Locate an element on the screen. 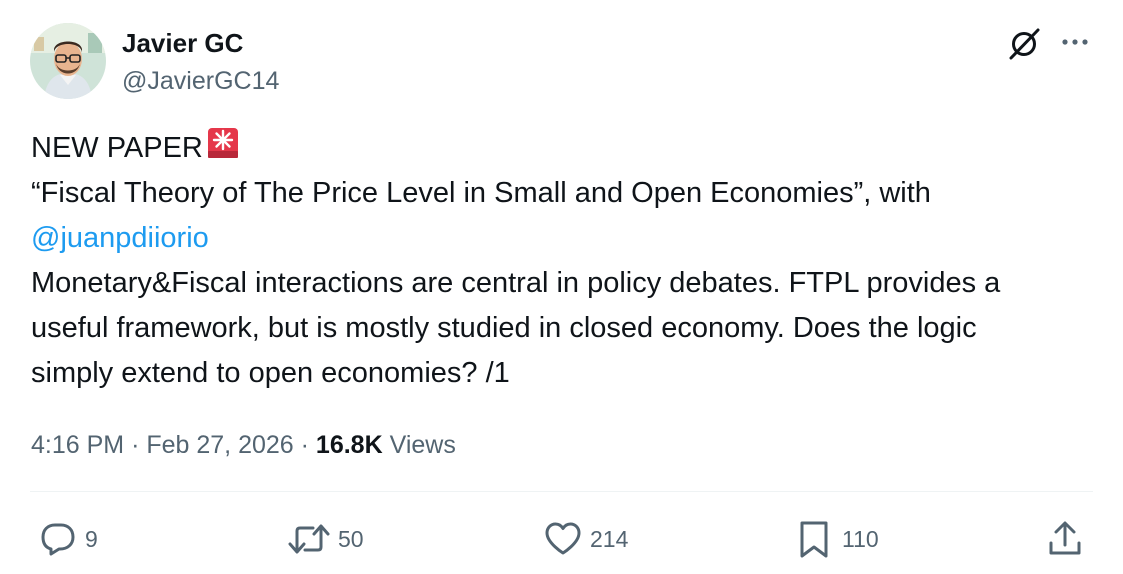 This screenshot has height=574, width=1123. mention-link: @juanpdiiorio is located at coordinates (120, 238).